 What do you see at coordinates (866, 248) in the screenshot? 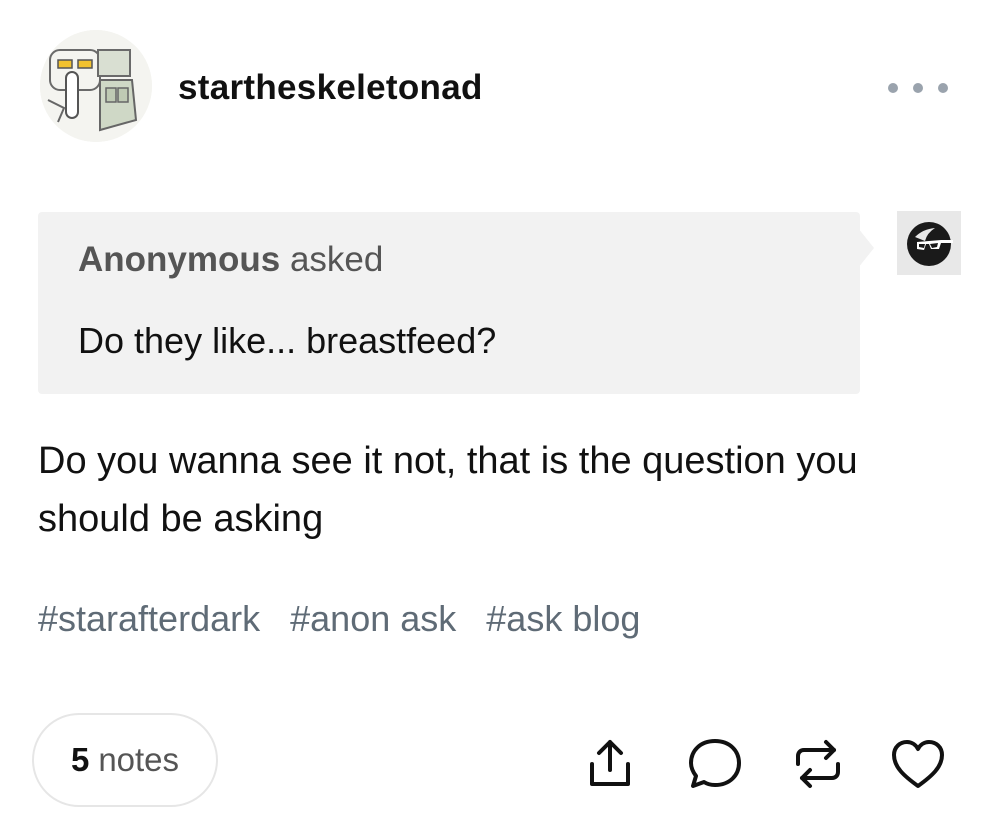
I see `ask-box-pointer` at bounding box center [866, 248].